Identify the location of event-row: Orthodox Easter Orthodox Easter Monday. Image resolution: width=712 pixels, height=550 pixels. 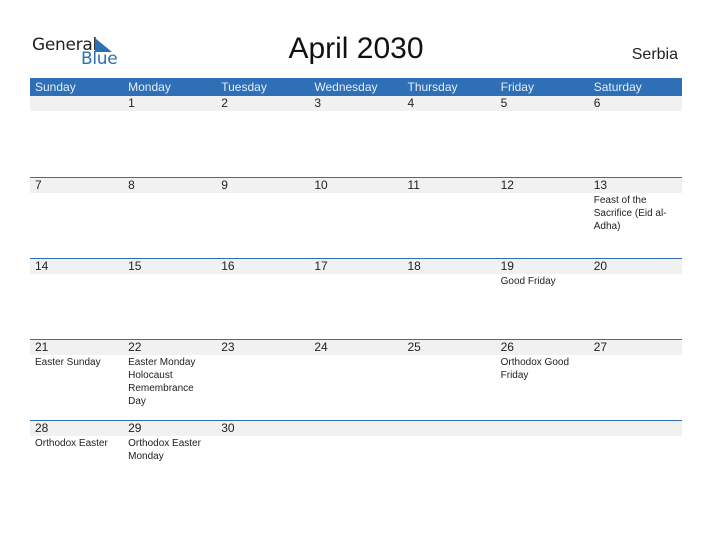
(356, 449).